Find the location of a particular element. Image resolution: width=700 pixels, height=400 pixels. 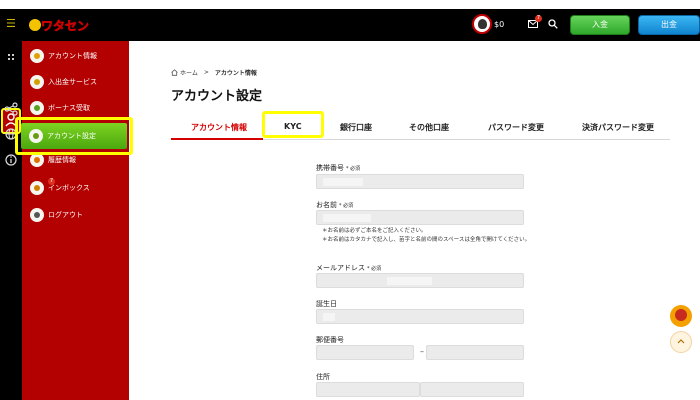

sidebar-item-logout: ログアウト is located at coordinates (77, 215).